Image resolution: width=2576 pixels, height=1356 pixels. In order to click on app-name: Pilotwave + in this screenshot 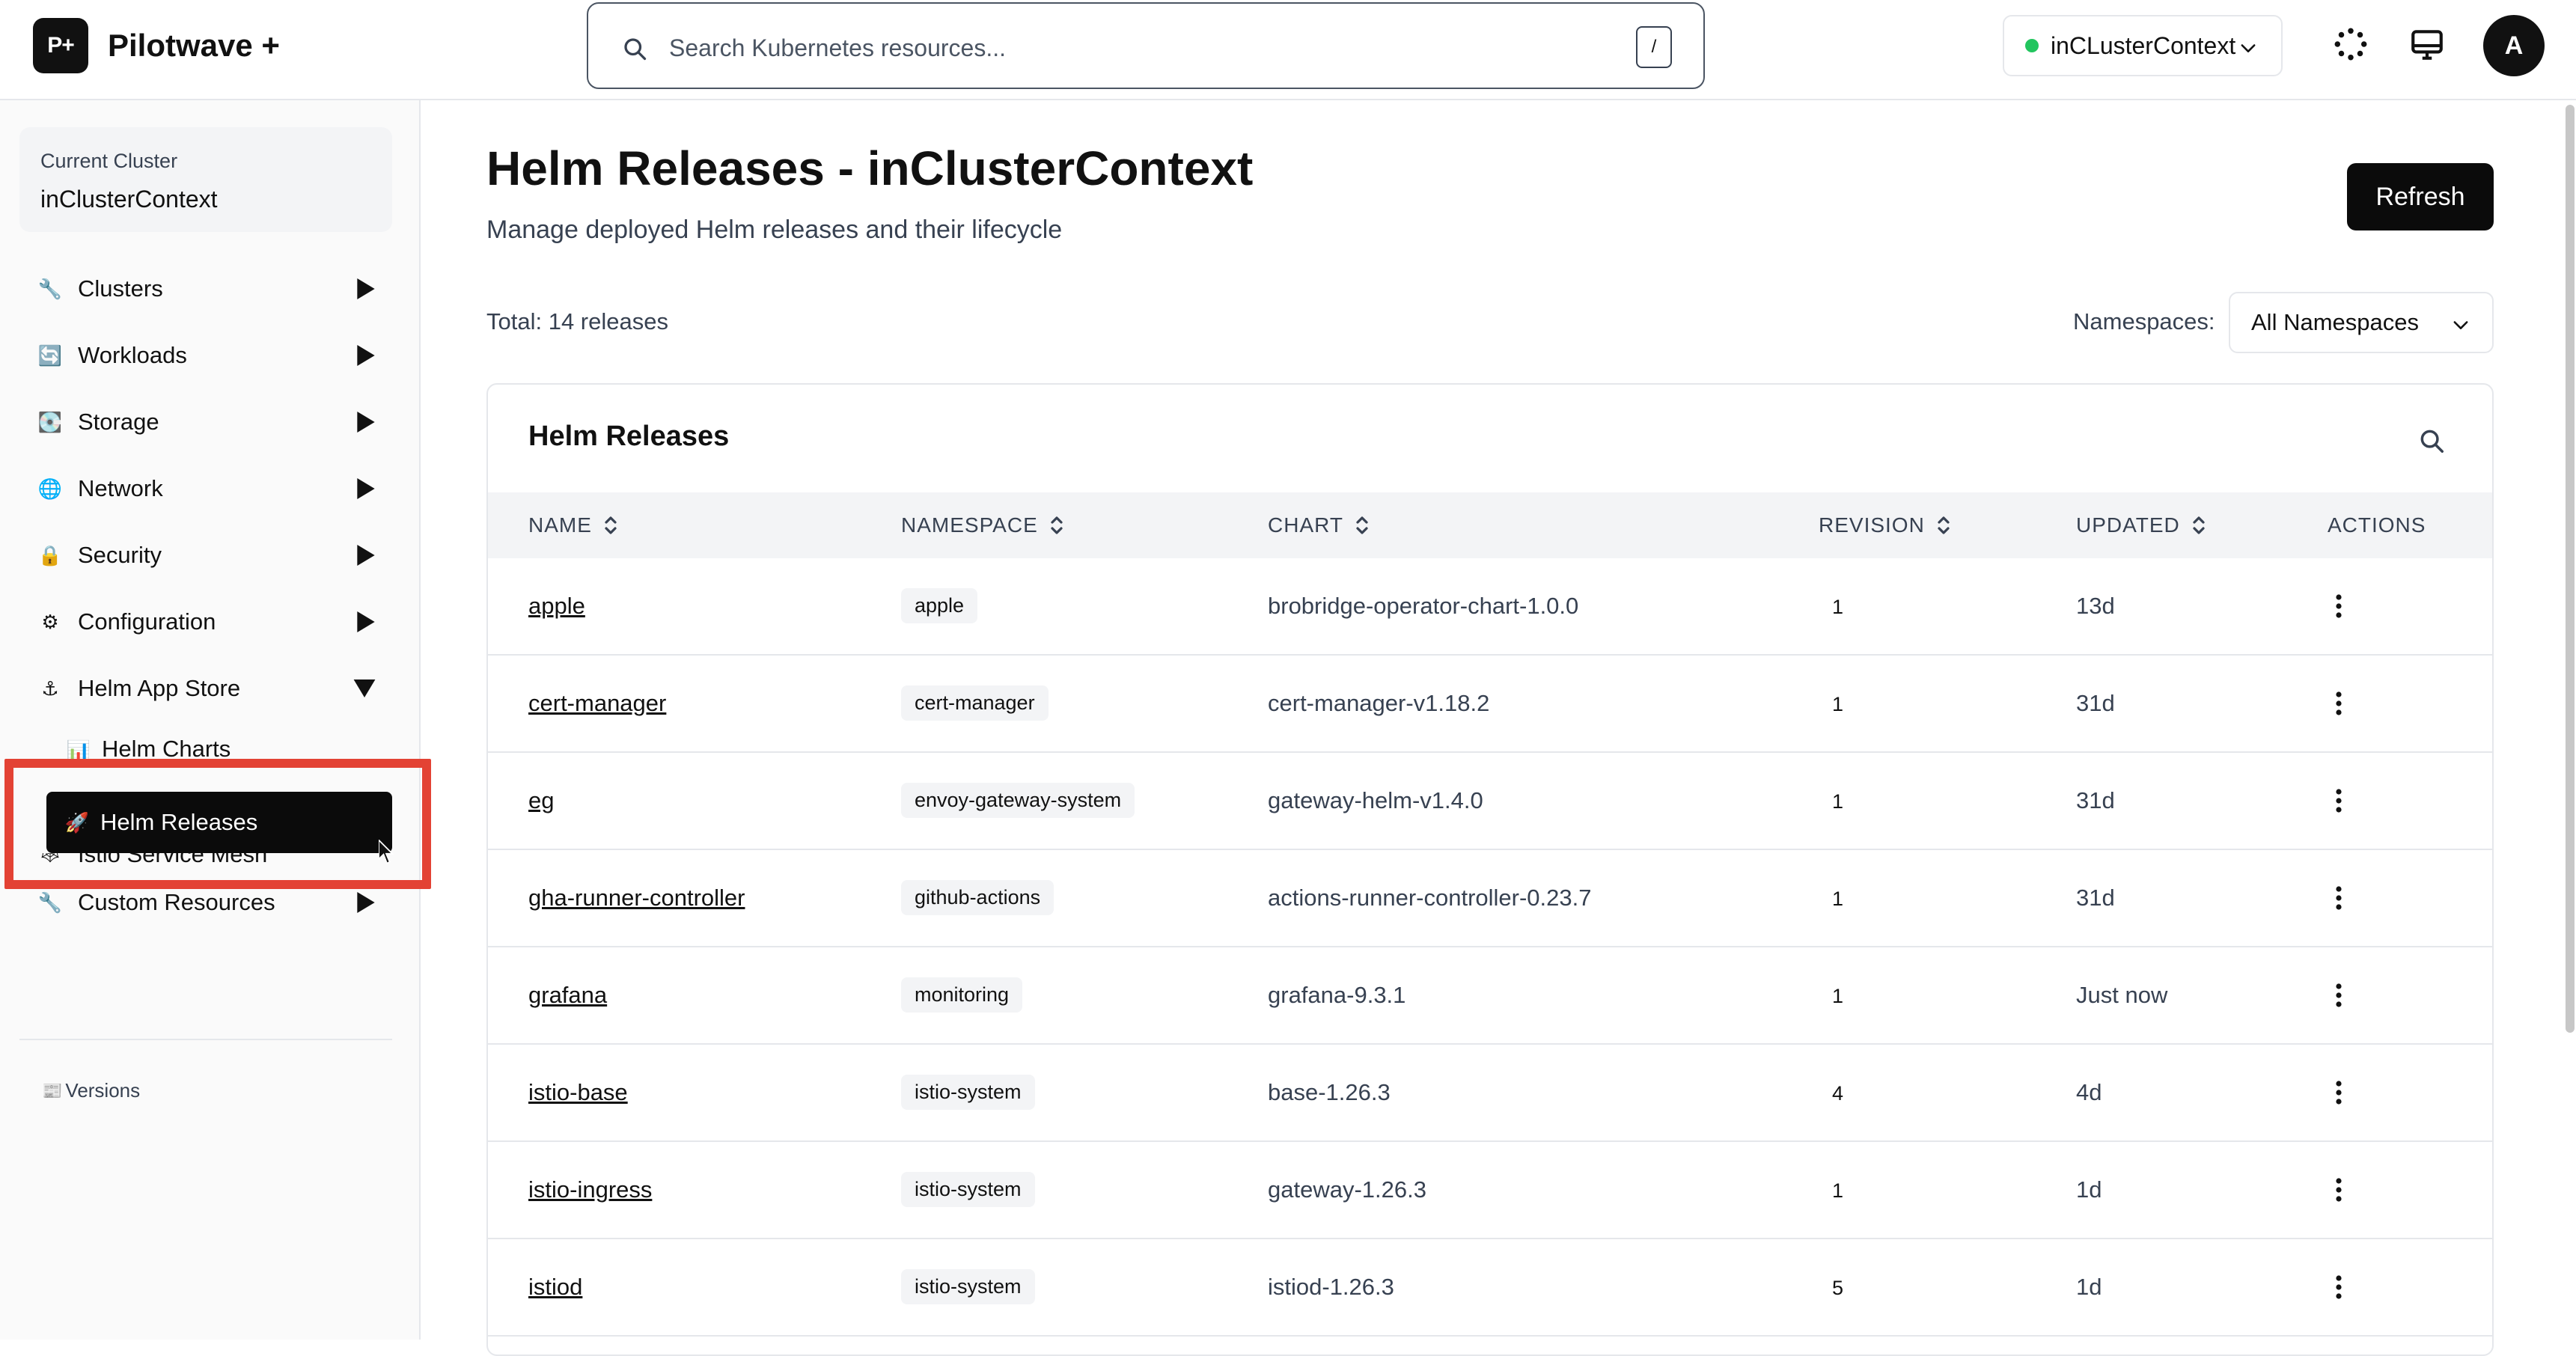, I will do `click(194, 46)`.